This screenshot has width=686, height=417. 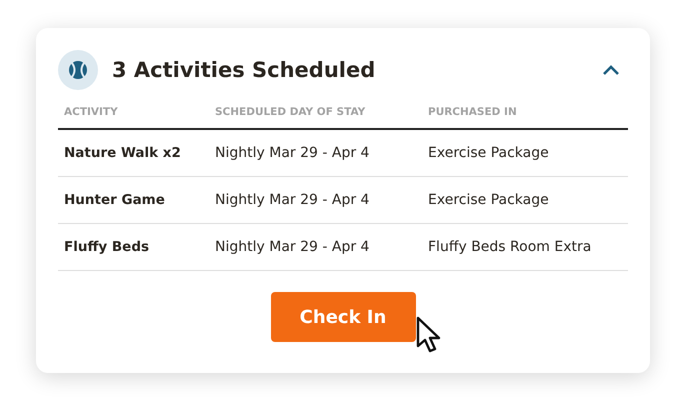 I want to click on table-cell: Nature Walk x2, so click(x=133, y=152).